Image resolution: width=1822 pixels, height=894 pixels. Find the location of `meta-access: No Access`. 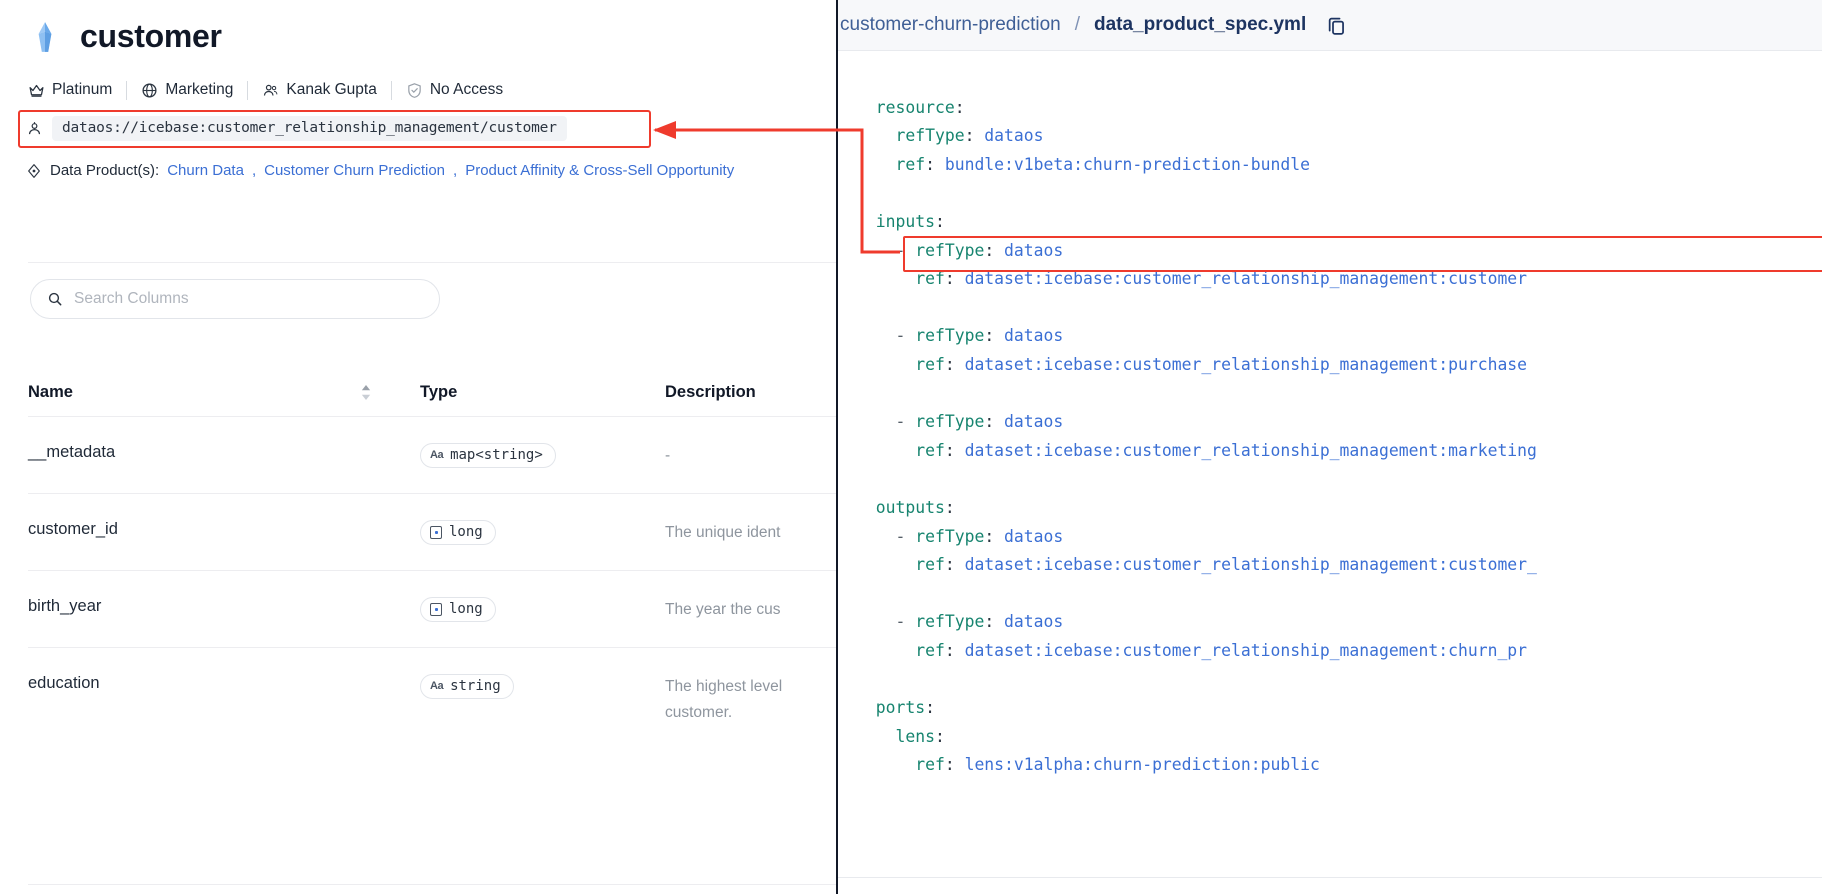

meta-access: No Access is located at coordinates (454, 90).